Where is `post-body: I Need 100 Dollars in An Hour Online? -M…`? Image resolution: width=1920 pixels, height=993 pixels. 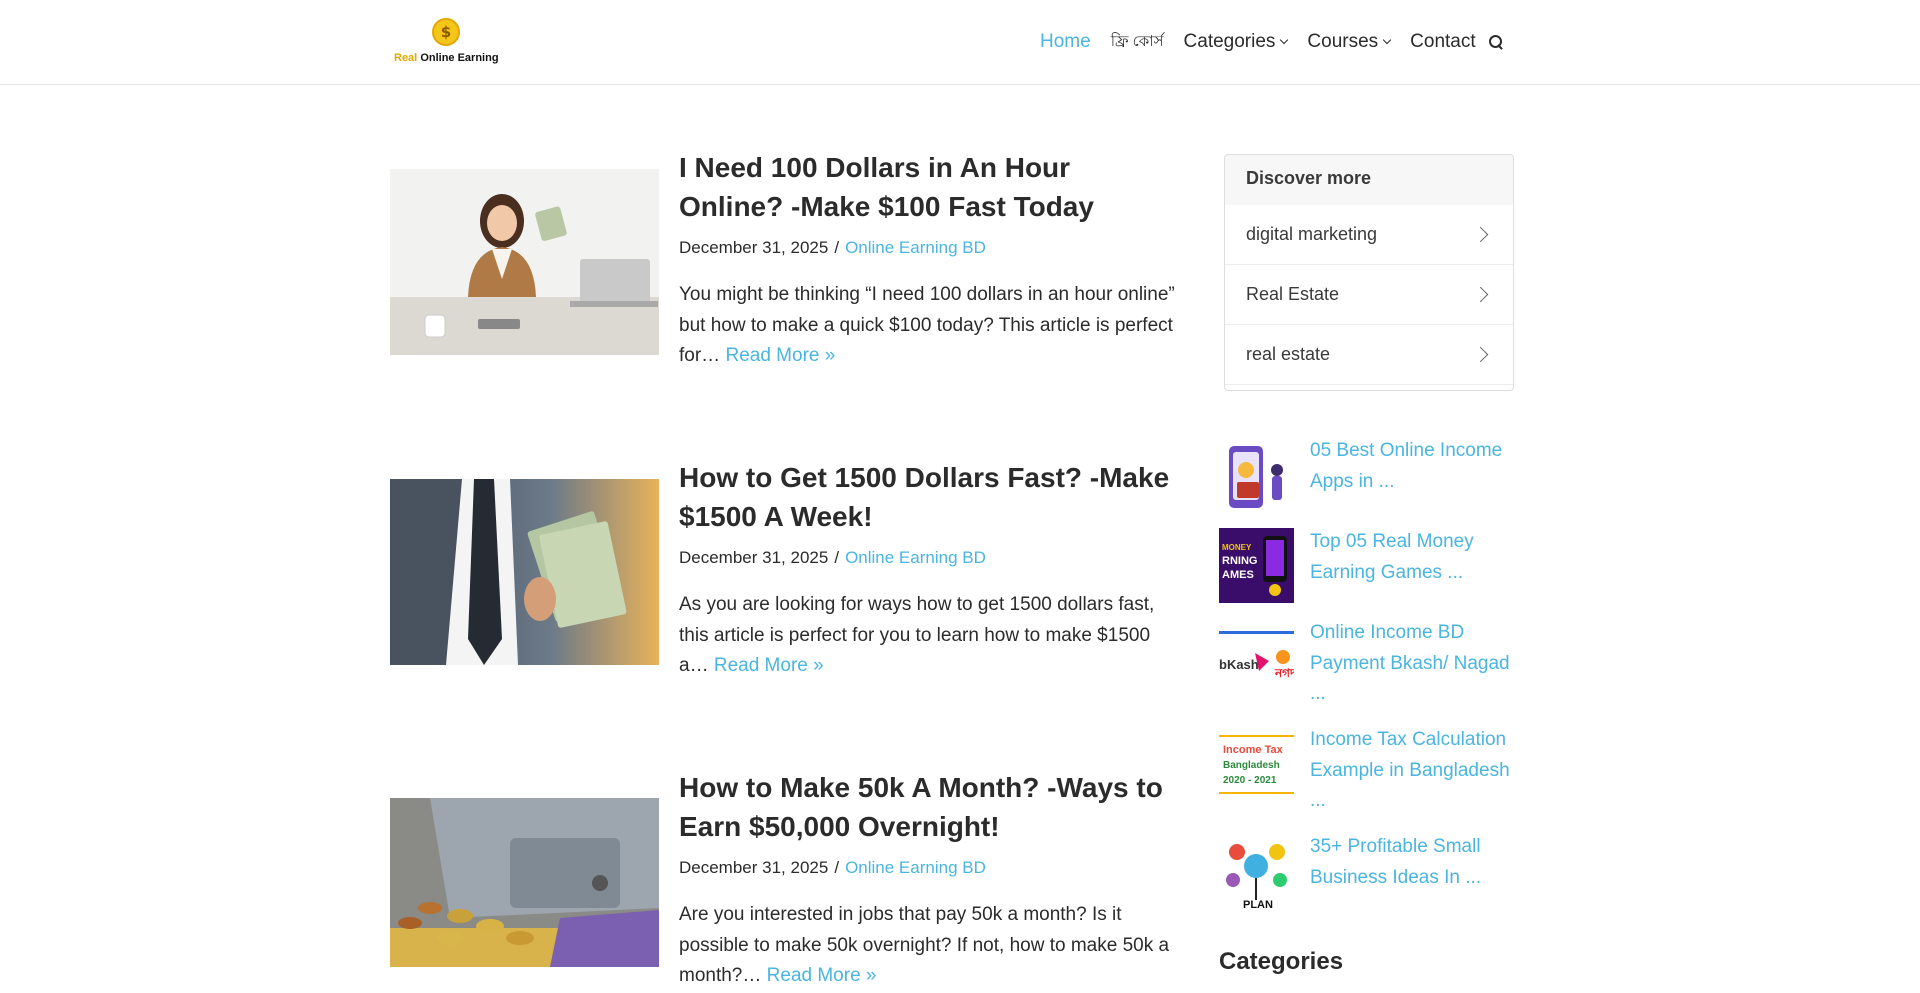
post-body: I Need 100 Dollars in An Hour Online? -M… is located at coordinates (929, 260).